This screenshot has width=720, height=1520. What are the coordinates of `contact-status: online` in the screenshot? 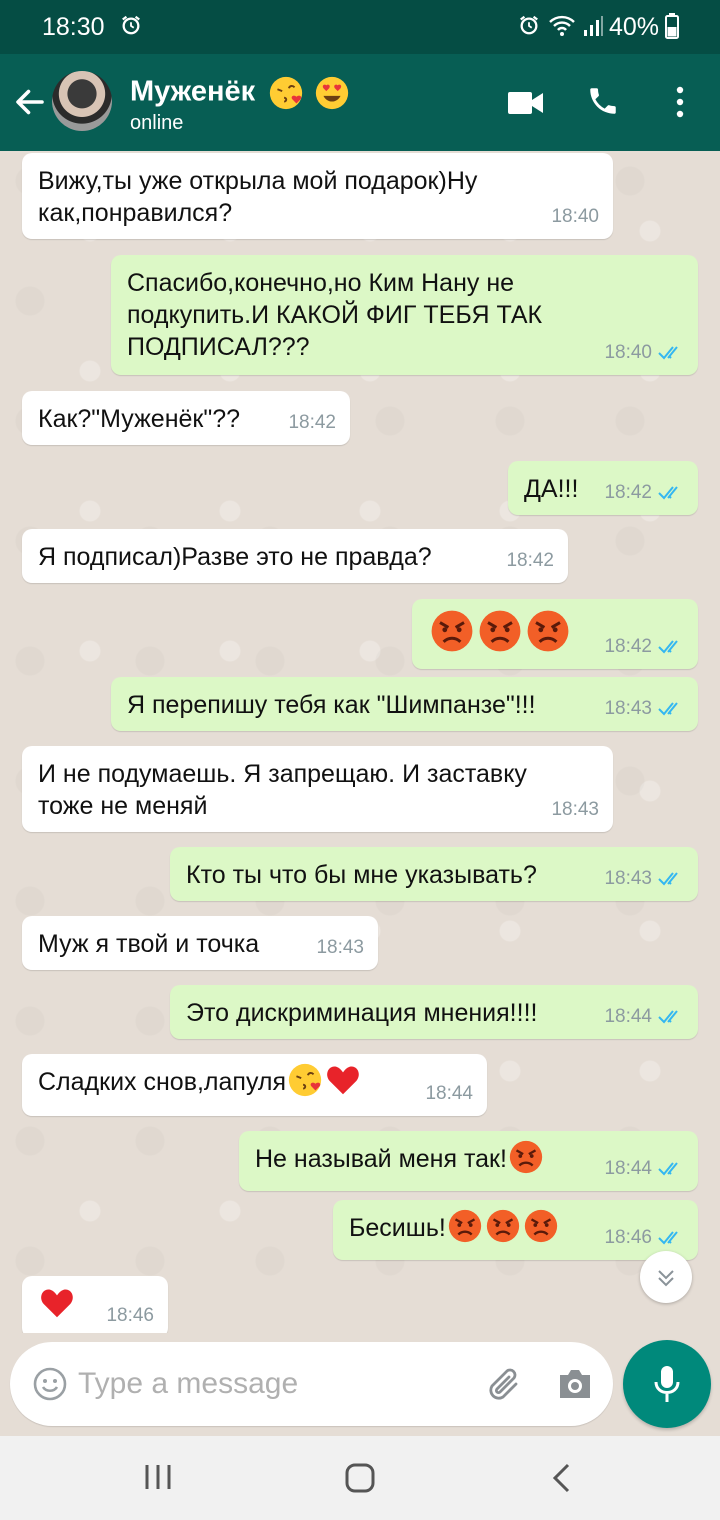 It's located at (157, 123).